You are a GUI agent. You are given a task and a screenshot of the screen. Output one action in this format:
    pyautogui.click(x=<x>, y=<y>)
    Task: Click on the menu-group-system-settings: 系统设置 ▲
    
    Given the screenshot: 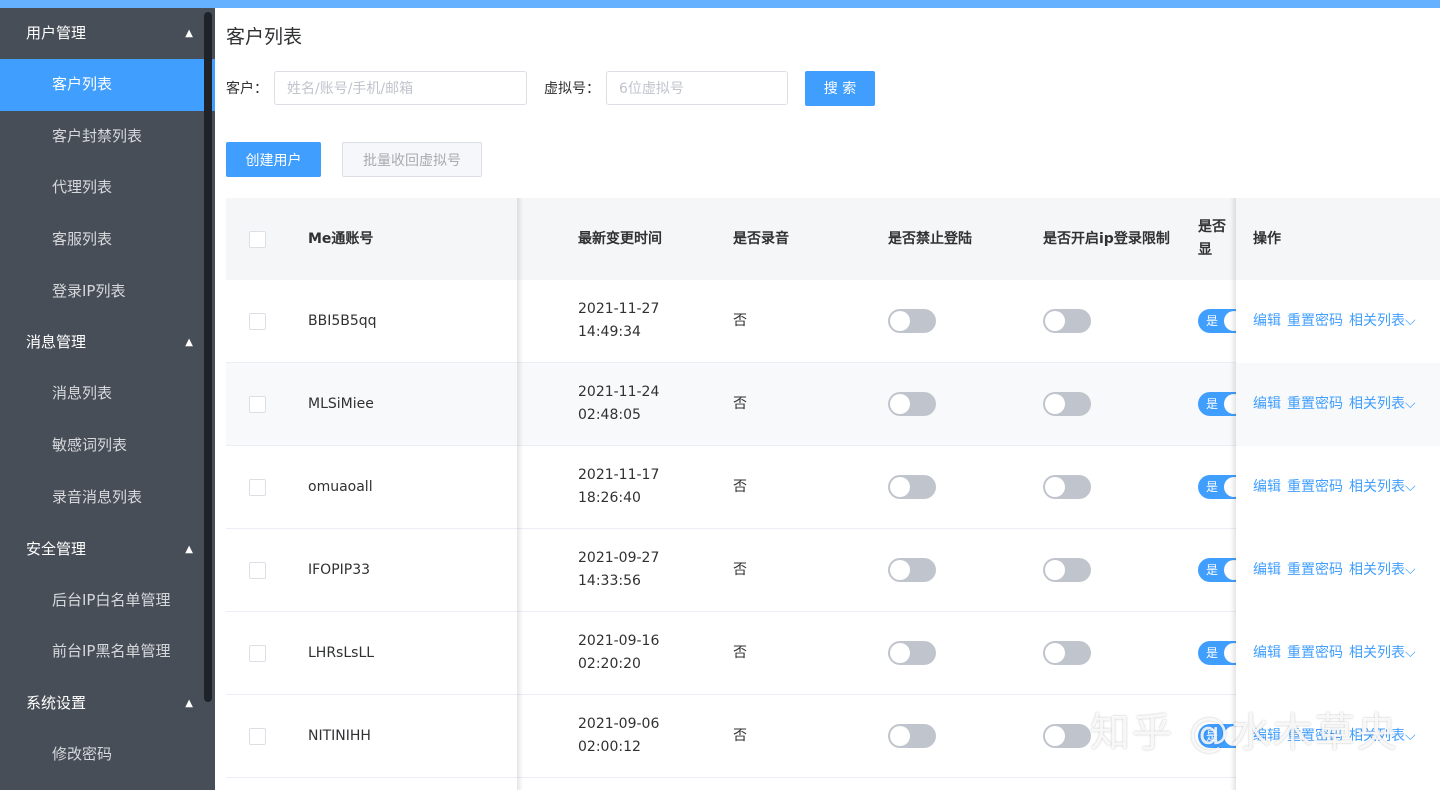 What is the action you would take?
    pyautogui.click(x=107, y=703)
    